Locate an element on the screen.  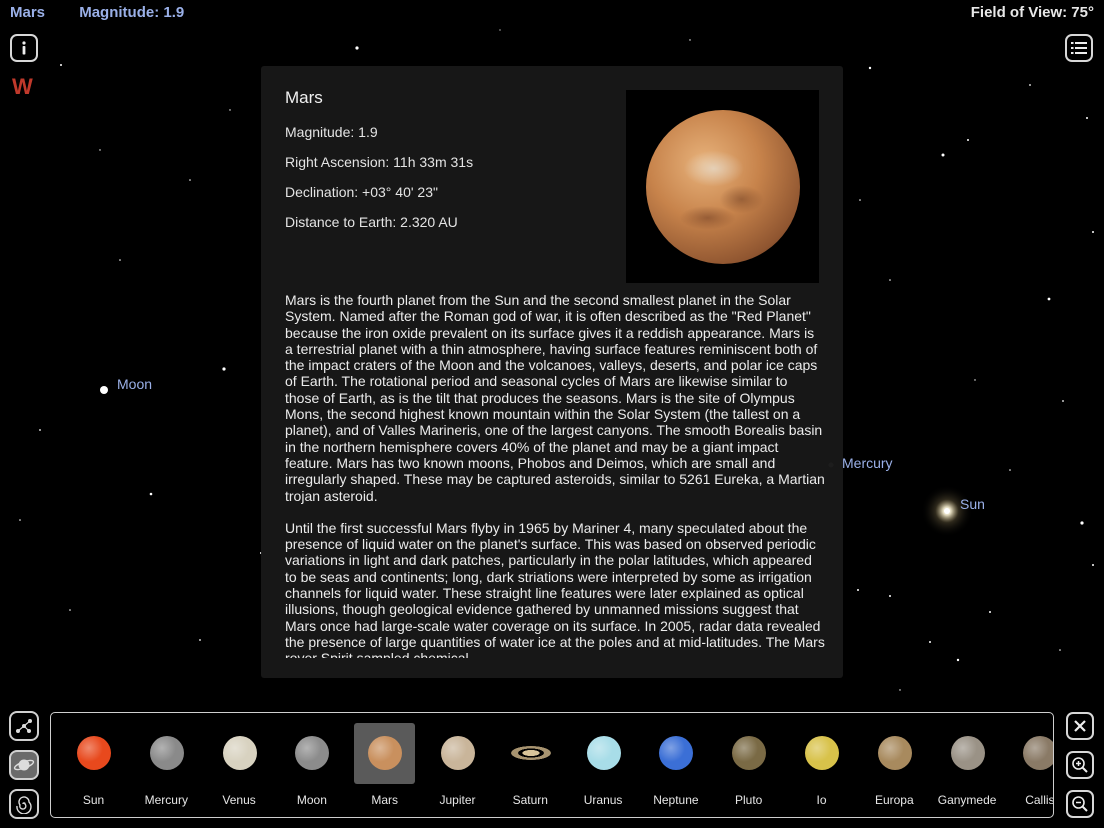
info-button is located at coordinates (24, 48).